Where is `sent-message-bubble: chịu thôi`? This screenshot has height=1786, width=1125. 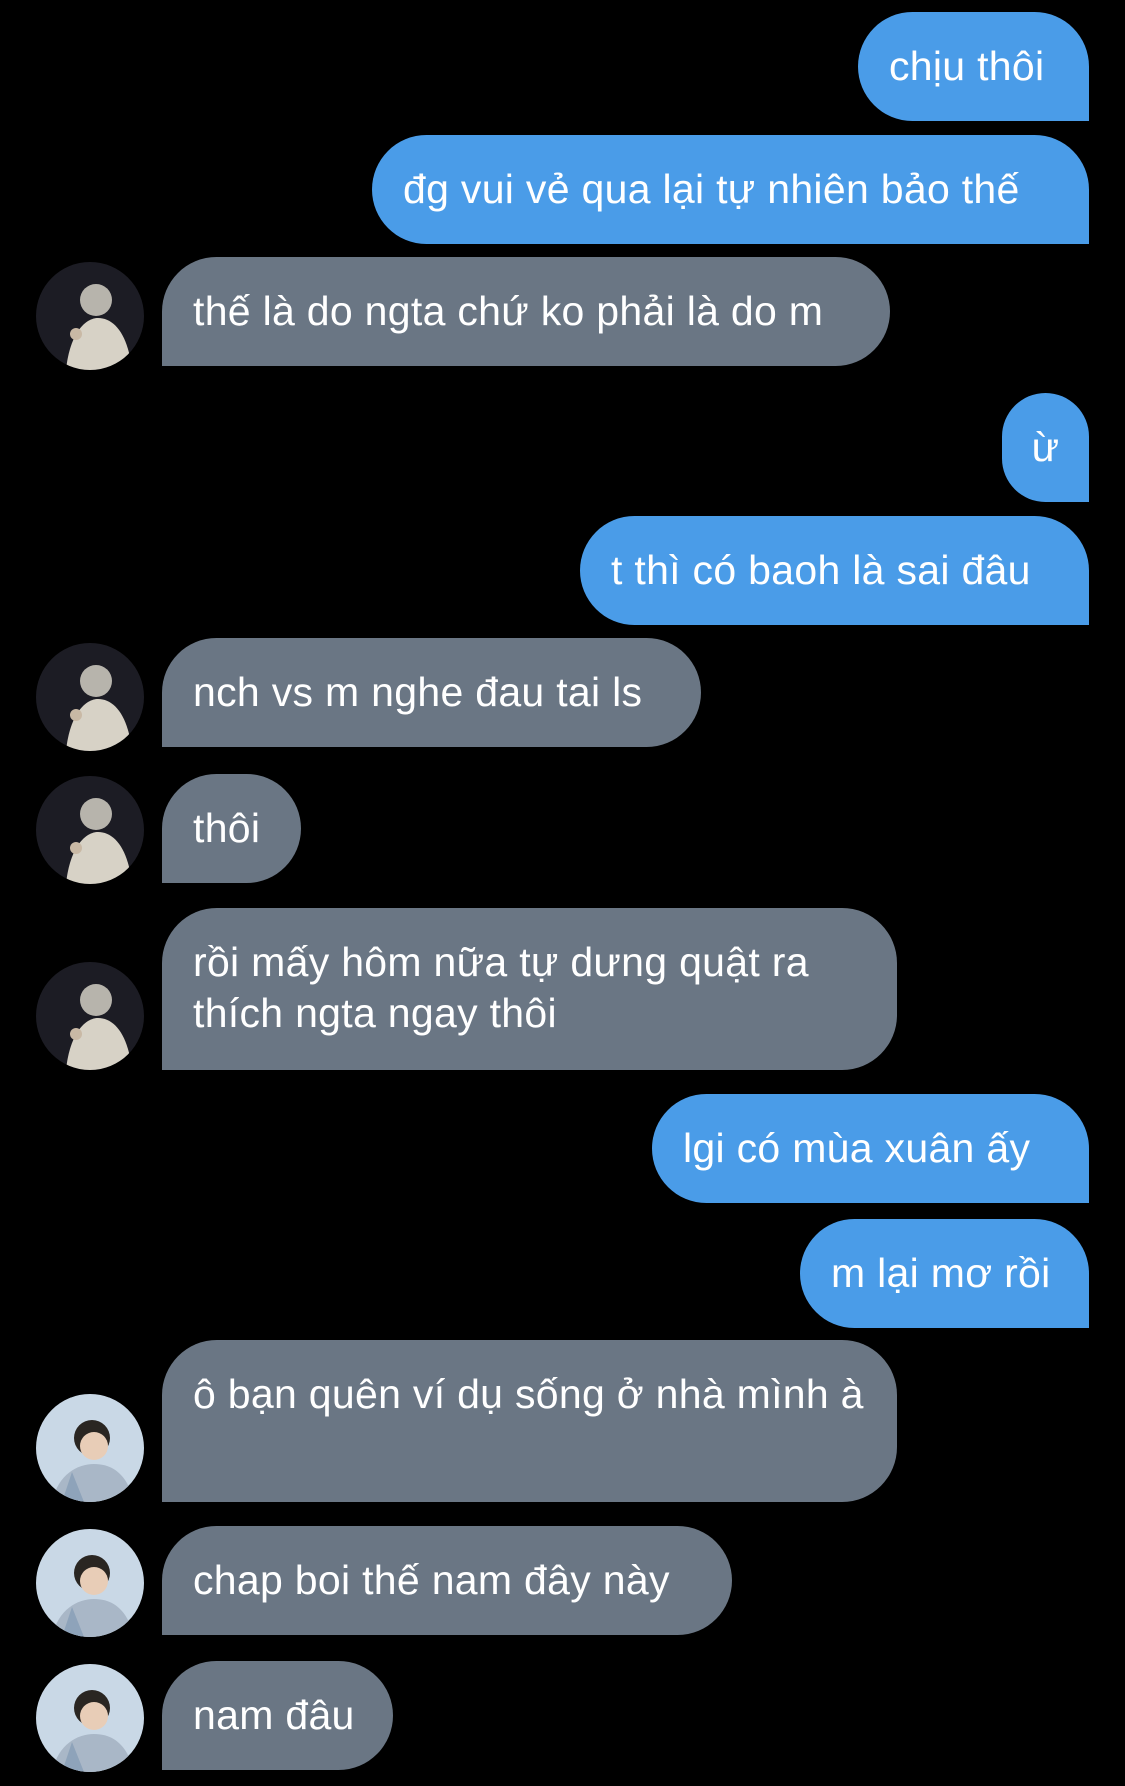
sent-message-bubble: chịu thôi is located at coordinates (973, 66).